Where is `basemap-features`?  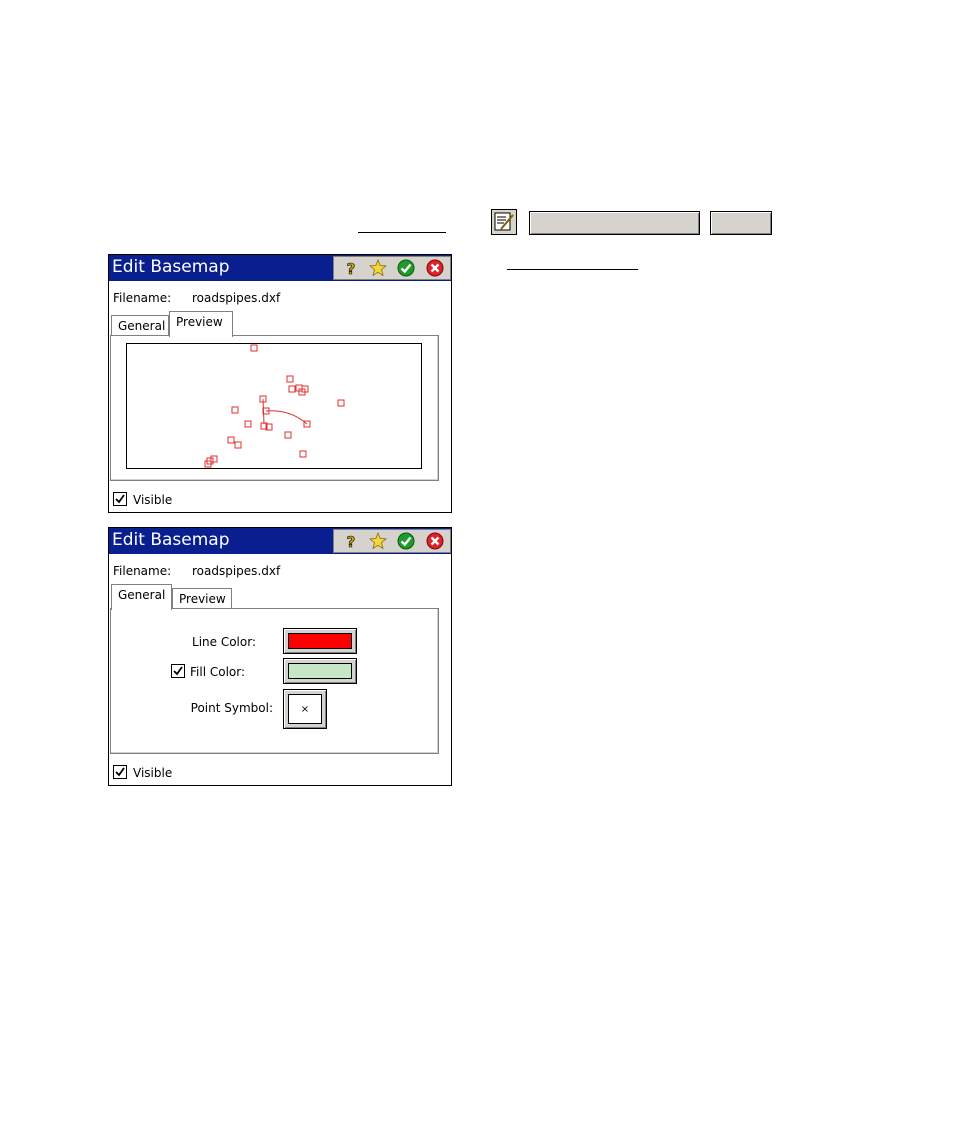
basemap-features is located at coordinates (274, 406).